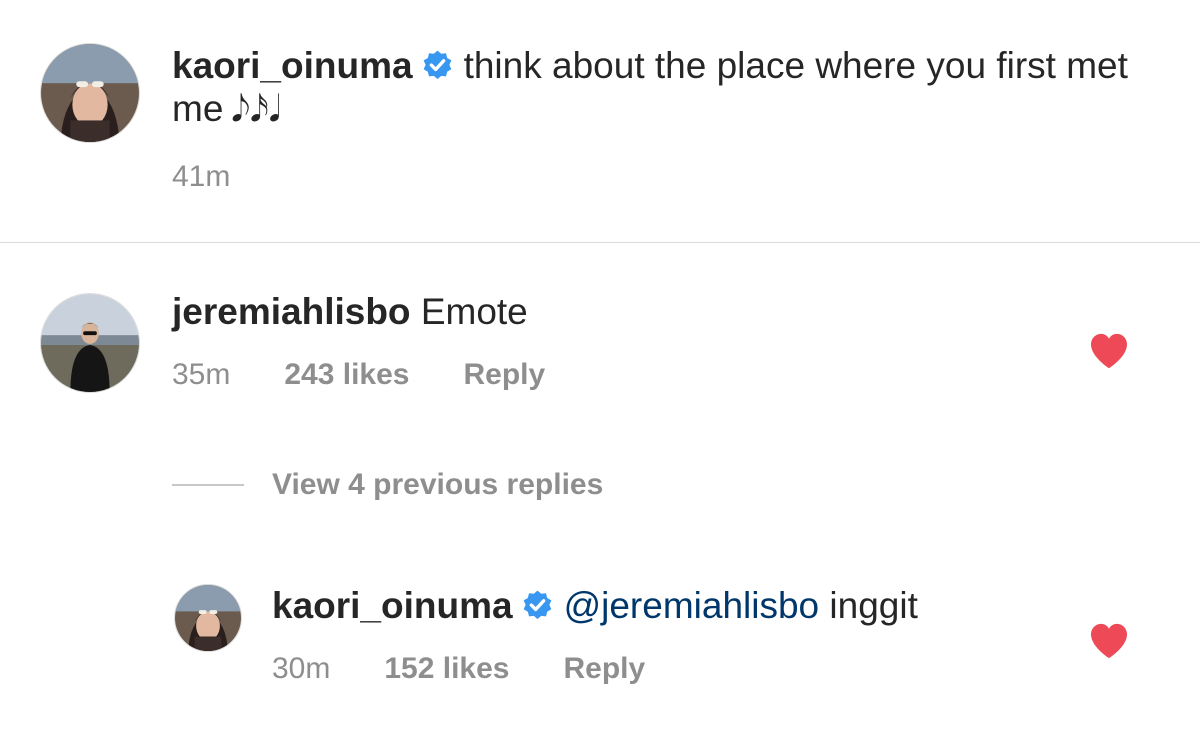 This screenshot has height=752, width=1200. What do you see at coordinates (604, 669) in the screenshot?
I see `reply-reply-button: Reply` at bounding box center [604, 669].